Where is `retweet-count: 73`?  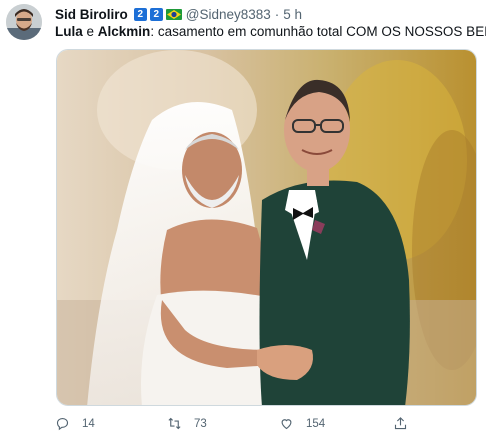
retweet-count: 73 is located at coordinates (200, 423).